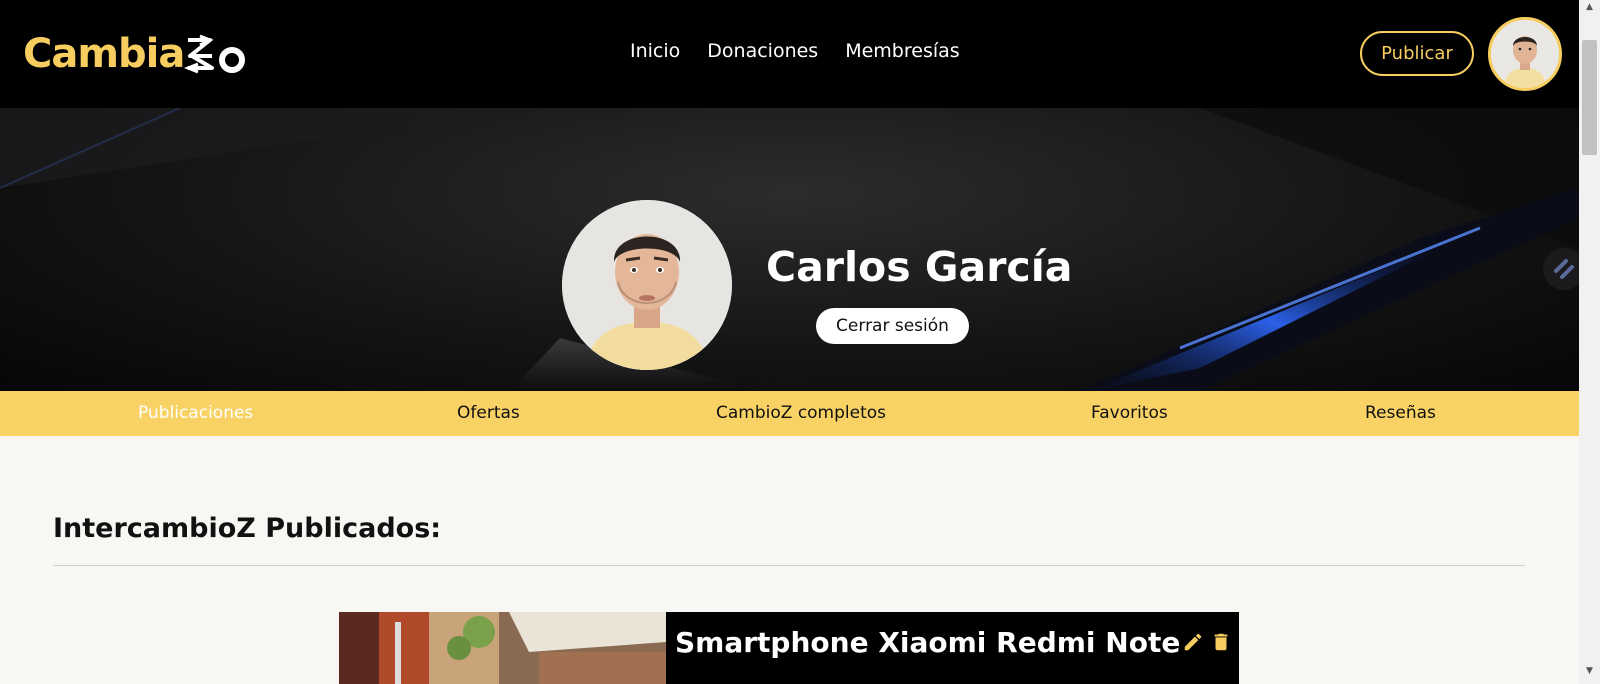 This screenshot has width=1600, height=684. I want to click on section-title: IntercambioZ Publicados:, so click(247, 528).